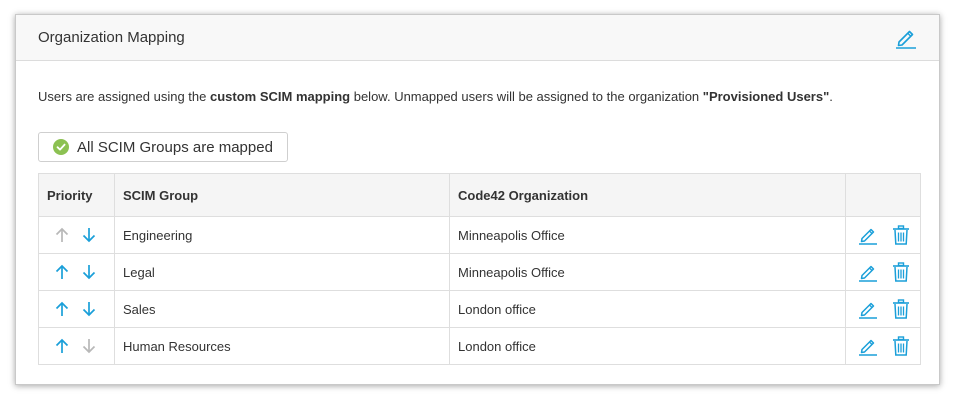  What do you see at coordinates (477, 38) in the screenshot?
I see `panel-header: Organization Mapping` at bounding box center [477, 38].